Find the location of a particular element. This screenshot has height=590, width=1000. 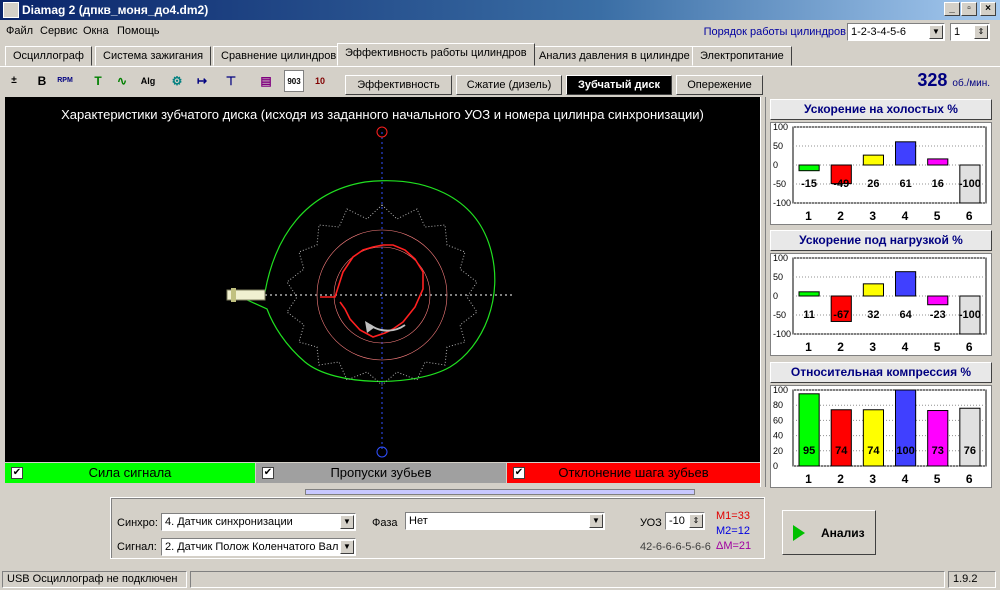

y-tick-label: 50 is located at coordinates (778, 146).